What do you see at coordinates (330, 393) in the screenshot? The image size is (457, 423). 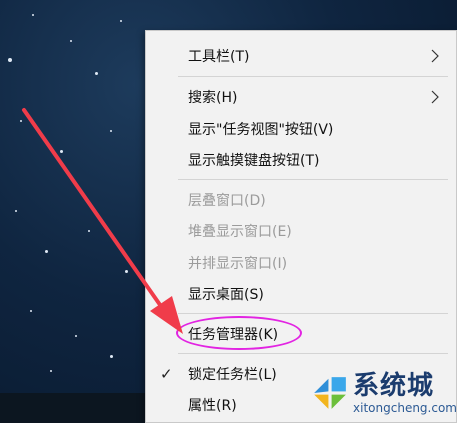 I see `windows-logo-icon` at bounding box center [330, 393].